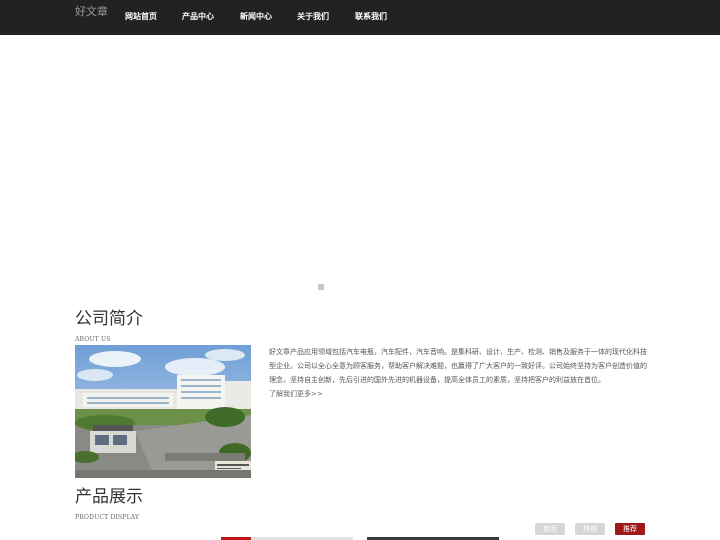 This screenshot has width=720, height=540. What do you see at coordinates (198, 17) in the screenshot?
I see `nav-item-products: 产品中心` at bounding box center [198, 17].